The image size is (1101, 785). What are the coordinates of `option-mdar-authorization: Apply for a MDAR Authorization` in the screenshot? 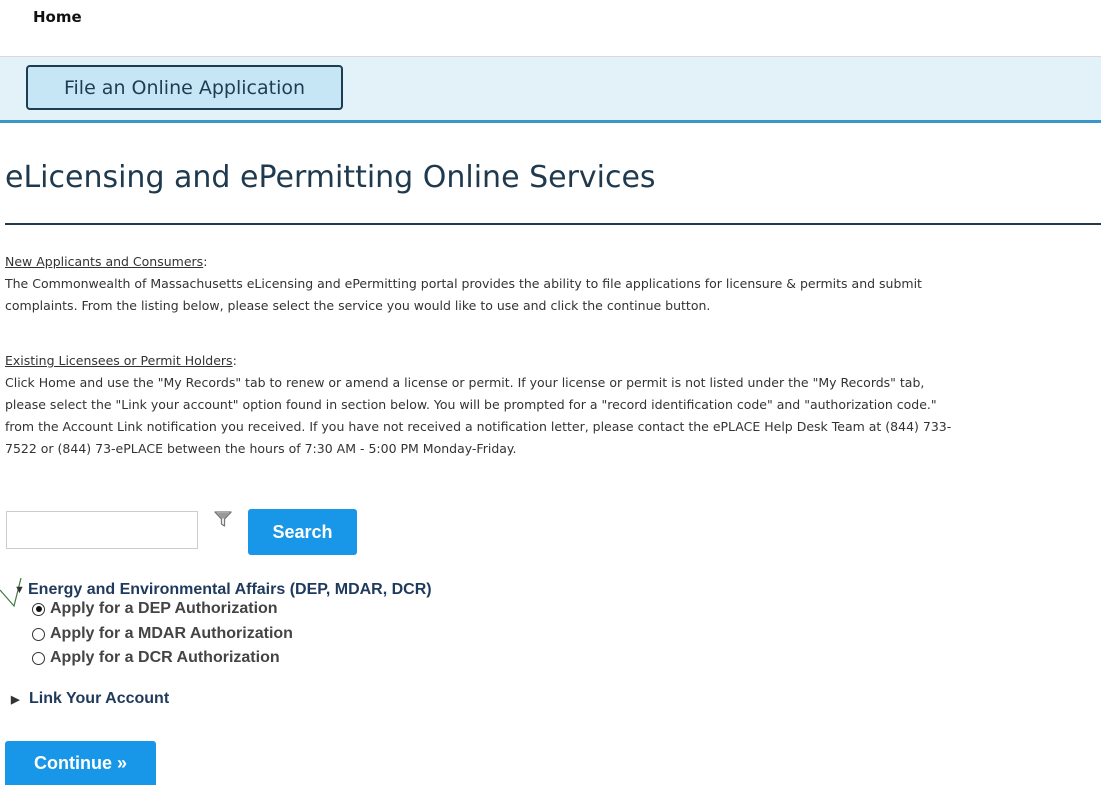 It's located at (162, 634).